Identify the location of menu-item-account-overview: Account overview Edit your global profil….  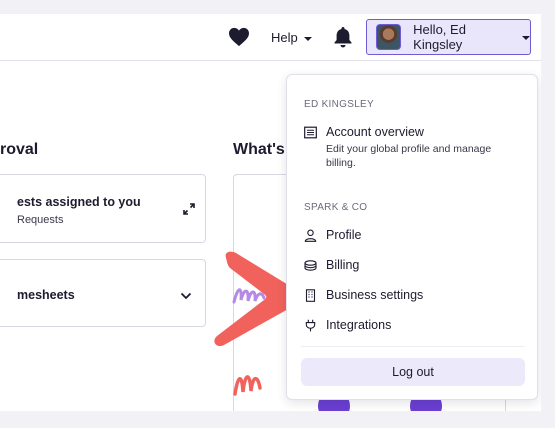
(405, 147).